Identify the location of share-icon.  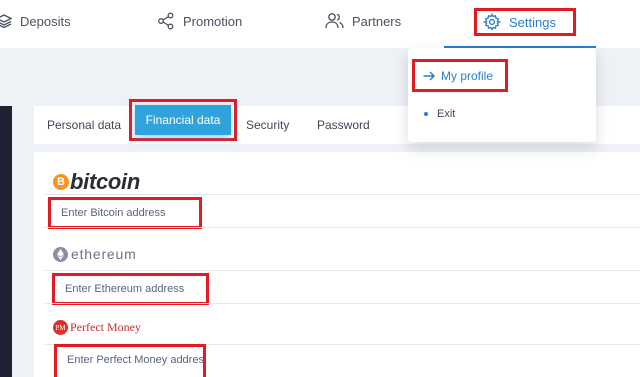
(166, 21).